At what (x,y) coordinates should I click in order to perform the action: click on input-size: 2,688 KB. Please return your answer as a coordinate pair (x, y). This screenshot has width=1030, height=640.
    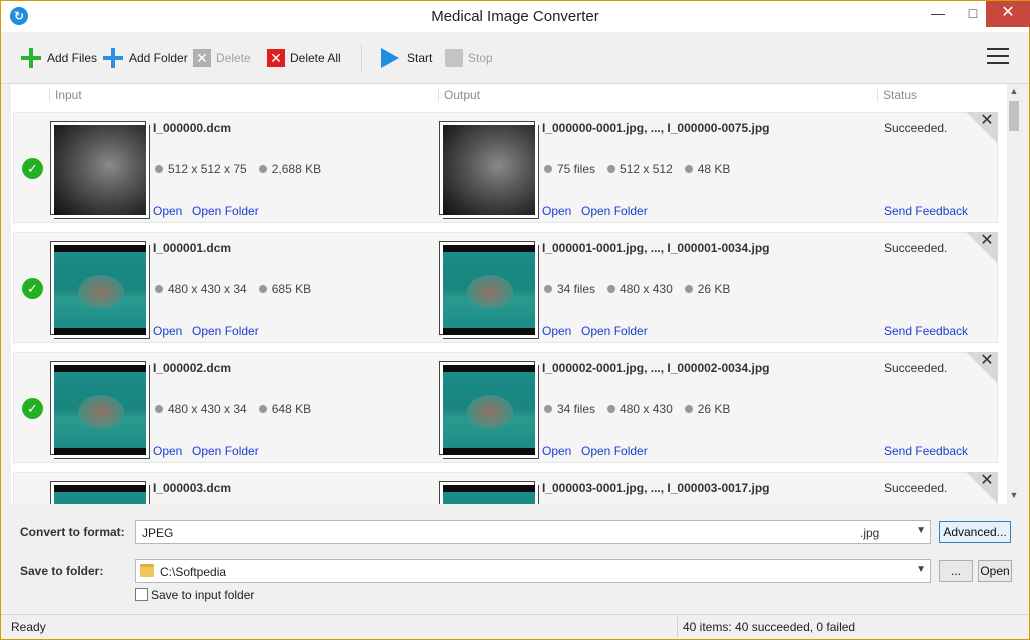
    Looking at the image, I should click on (296, 169).